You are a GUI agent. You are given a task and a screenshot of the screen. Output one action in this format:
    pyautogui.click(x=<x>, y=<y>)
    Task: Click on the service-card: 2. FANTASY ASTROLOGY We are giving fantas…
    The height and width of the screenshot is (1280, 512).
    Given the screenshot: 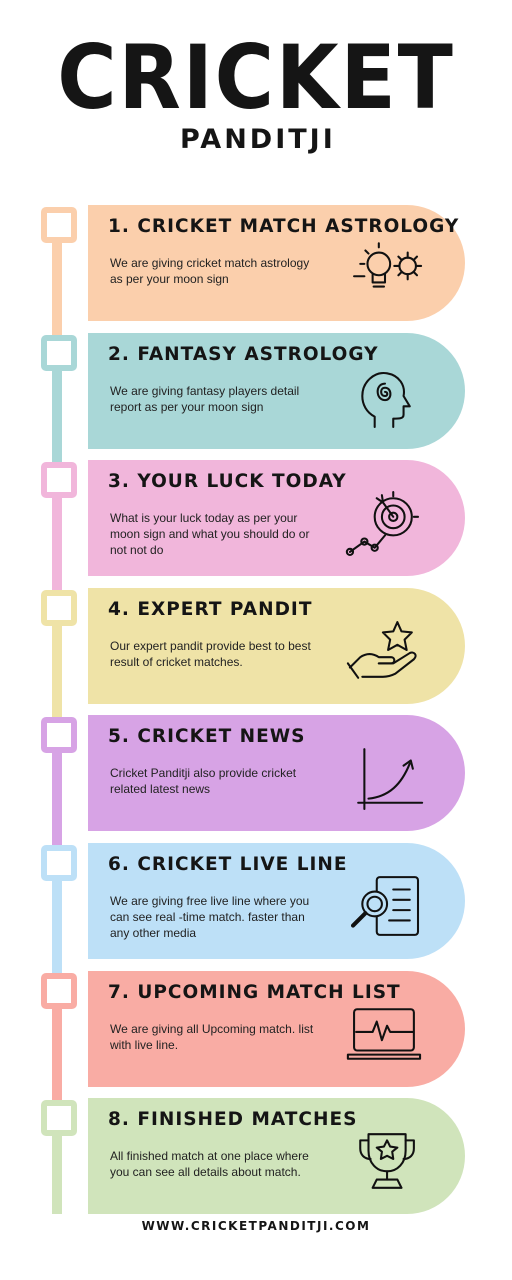 What is the action you would take?
    pyautogui.click(x=276, y=391)
    